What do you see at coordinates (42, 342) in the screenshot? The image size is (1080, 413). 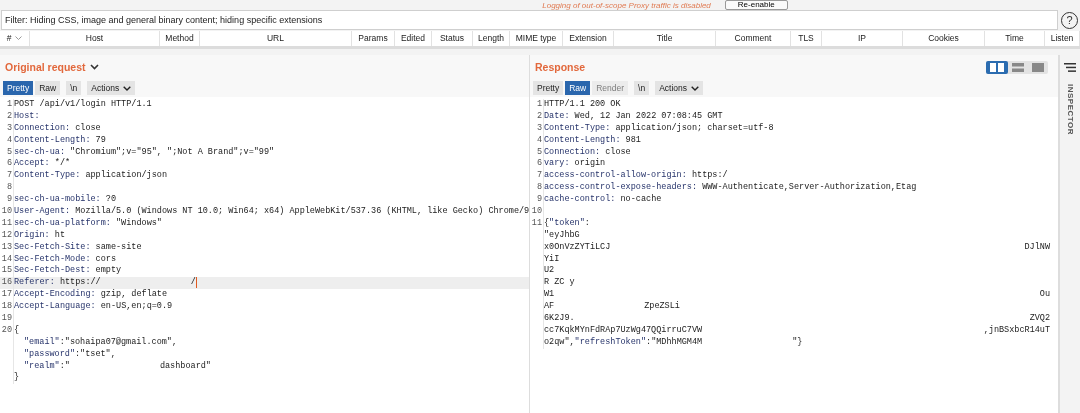 I see `code-key: "email"` at bounding box center [42, 342].